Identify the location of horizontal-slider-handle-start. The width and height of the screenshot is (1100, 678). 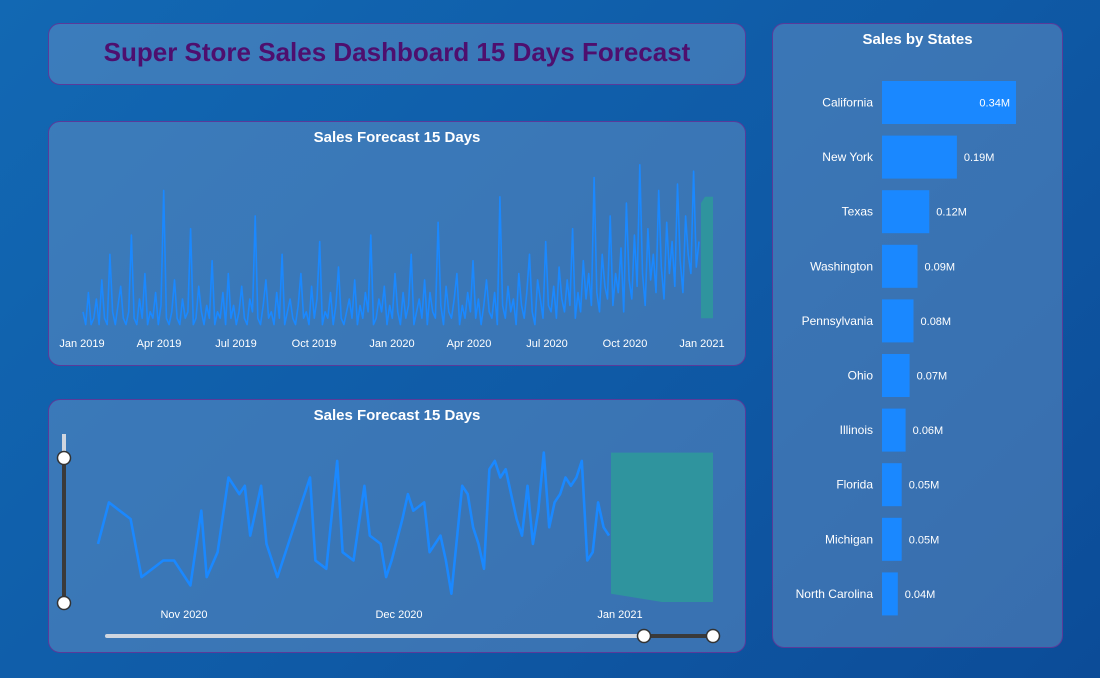
(644, 636).